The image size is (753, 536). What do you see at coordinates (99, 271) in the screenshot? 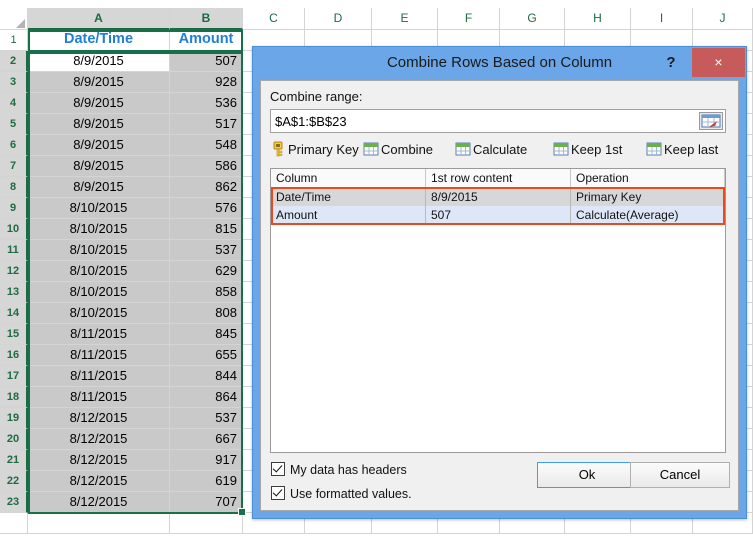
I see `cell-a12: 8/10/2015` at bounding box center [99, 271].